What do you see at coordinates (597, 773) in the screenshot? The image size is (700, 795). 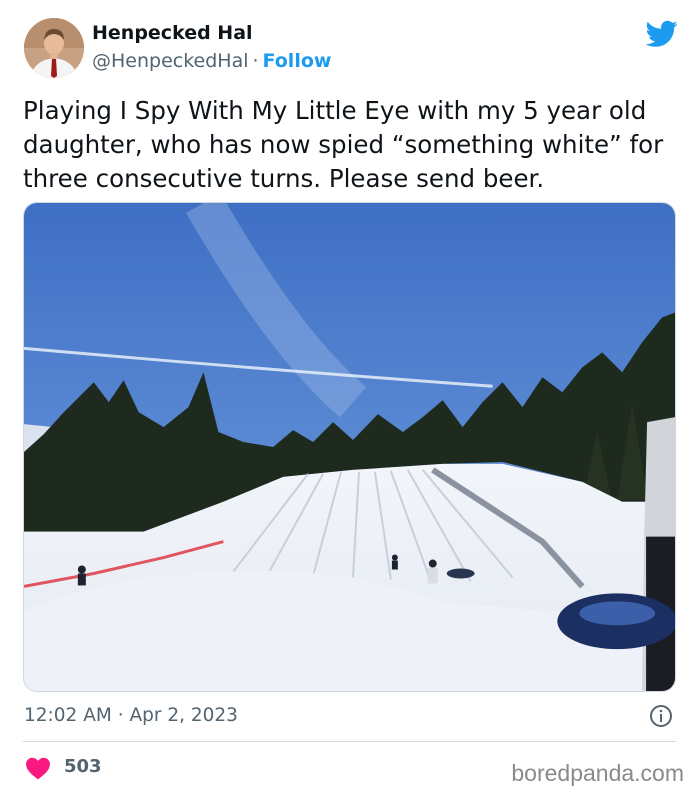 I see `watermark: boredpanda.com` at bounding box center [597, 773].